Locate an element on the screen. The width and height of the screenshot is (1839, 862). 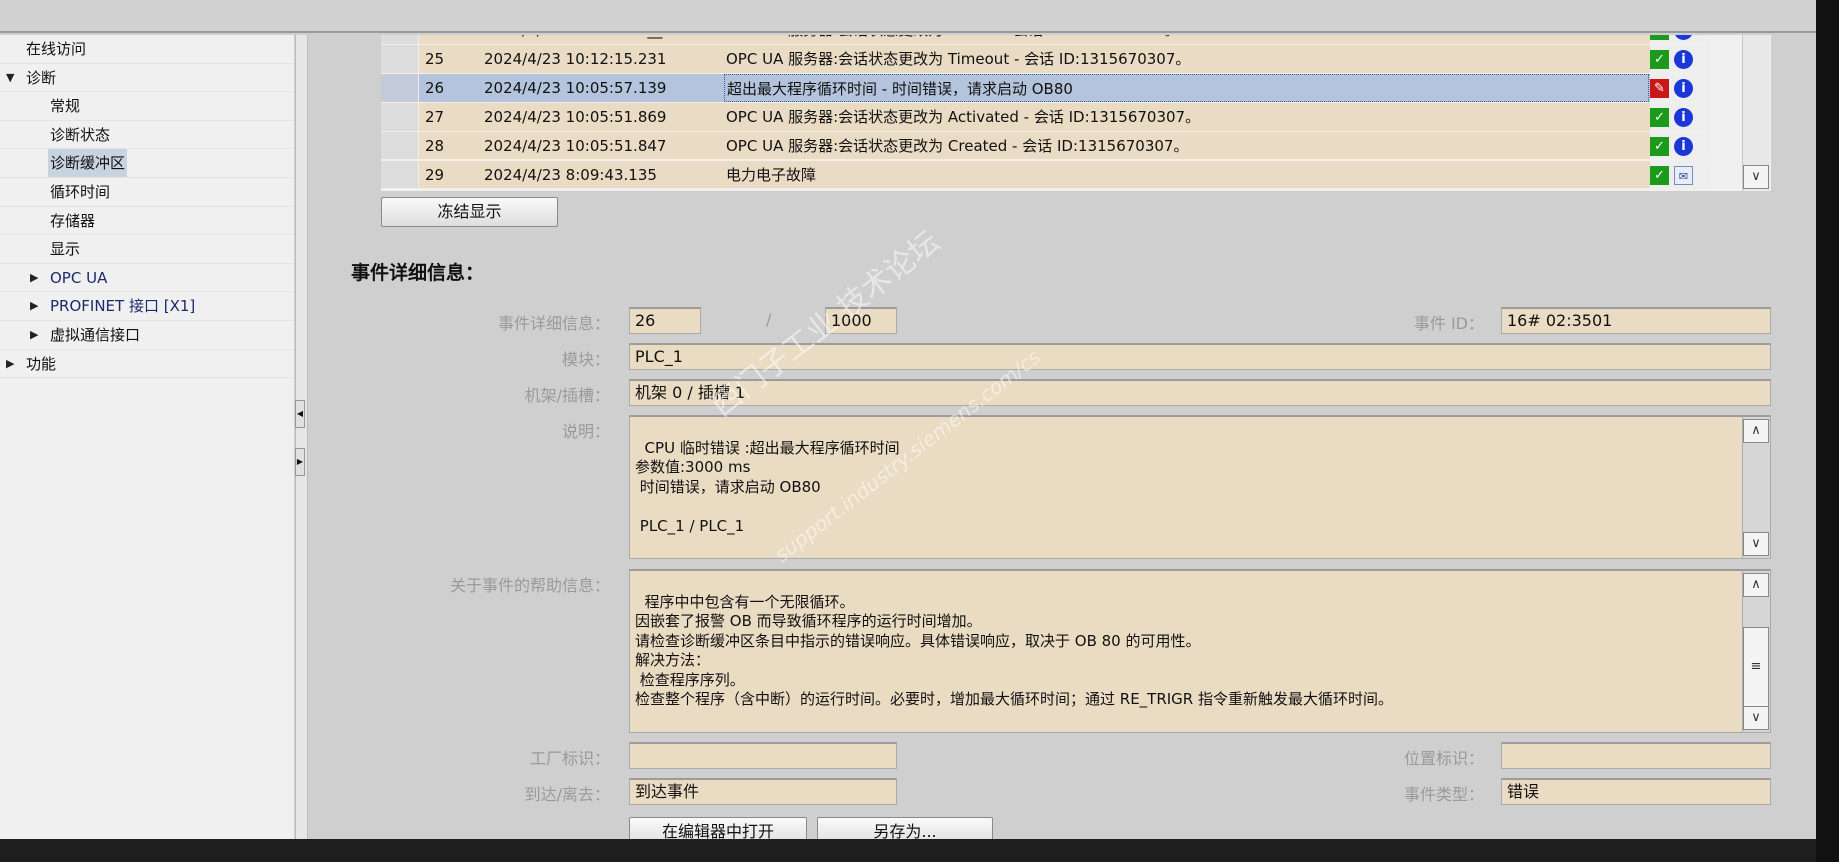
module-field: PLC_1 is located at coordinates (1200, 356).